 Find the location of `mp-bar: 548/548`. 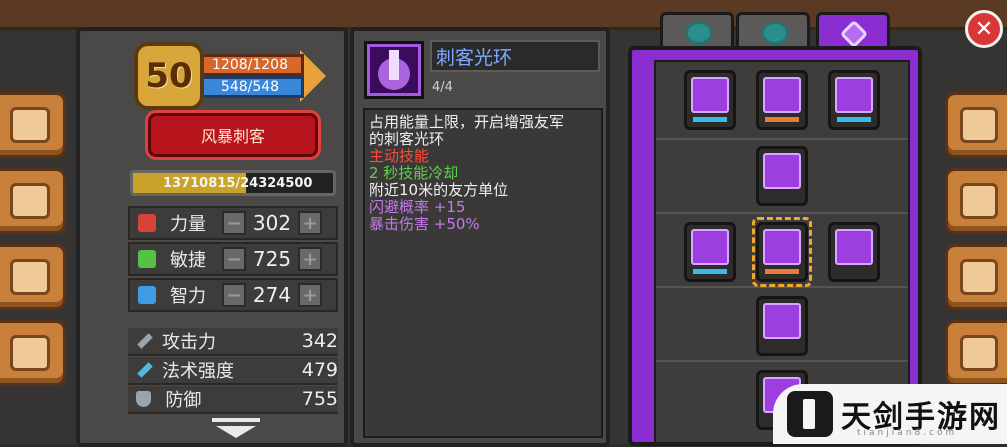

mp-bar: 548/548 is located at coordinates (250, 87).